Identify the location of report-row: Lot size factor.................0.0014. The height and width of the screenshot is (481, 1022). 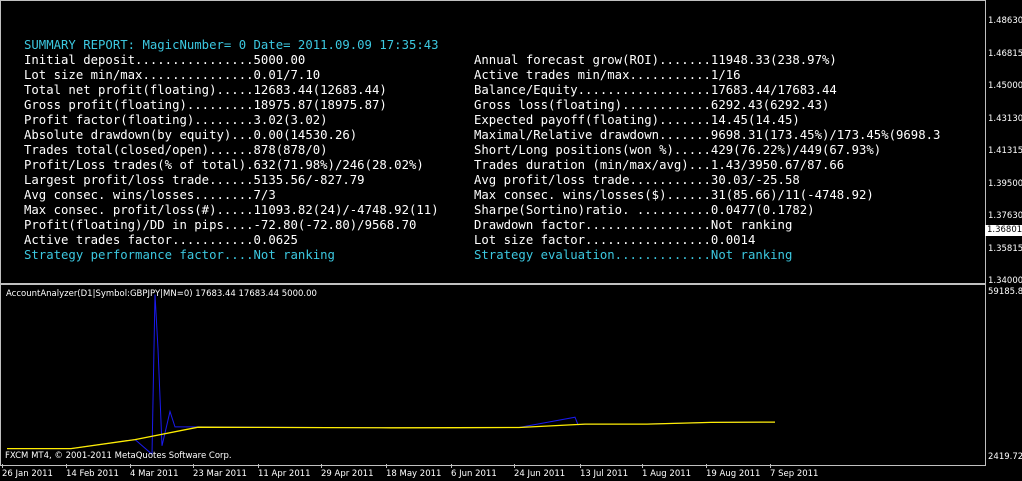
(614, 240).